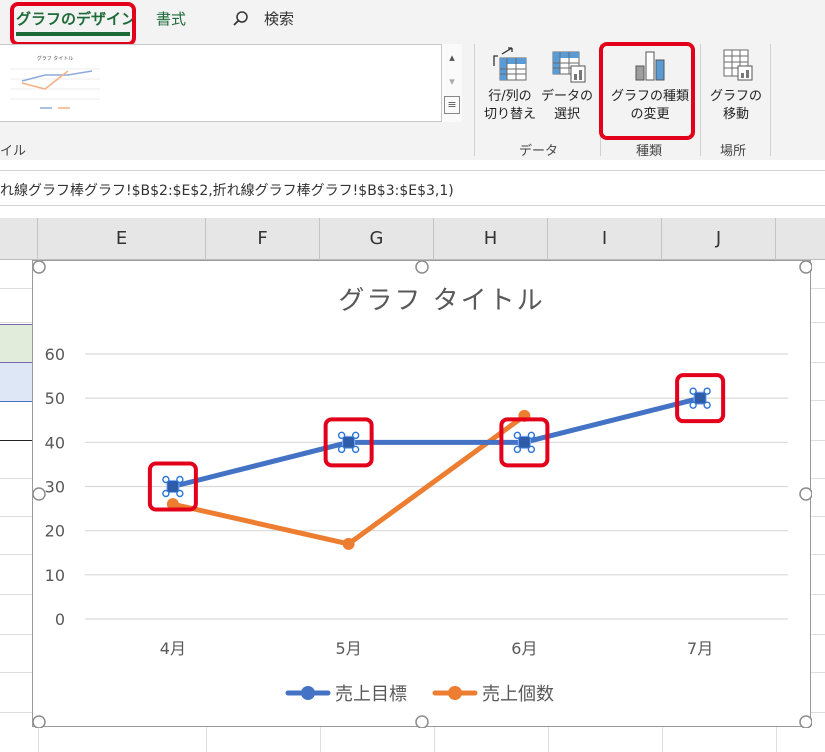  I want to click on y-tick-label: 40, so click(55, 442).